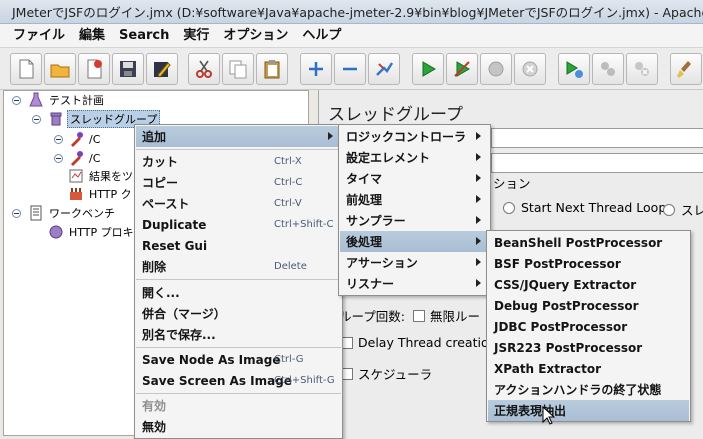 Image resolution: width=703 pixels, height=439 pixels. I want to click on menu-item-duplicate: Duplicate Ctrl+Shift-C, so click(238, 224).